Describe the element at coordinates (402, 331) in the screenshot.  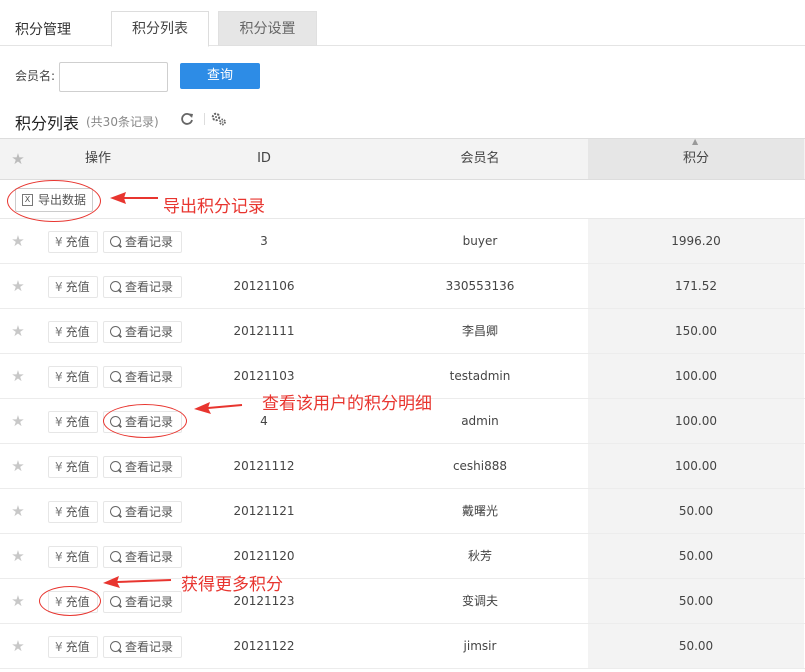
I see `table-row: ★ ¥ 充值 查看记录 20121111 李昌卿 150.00` at that location.